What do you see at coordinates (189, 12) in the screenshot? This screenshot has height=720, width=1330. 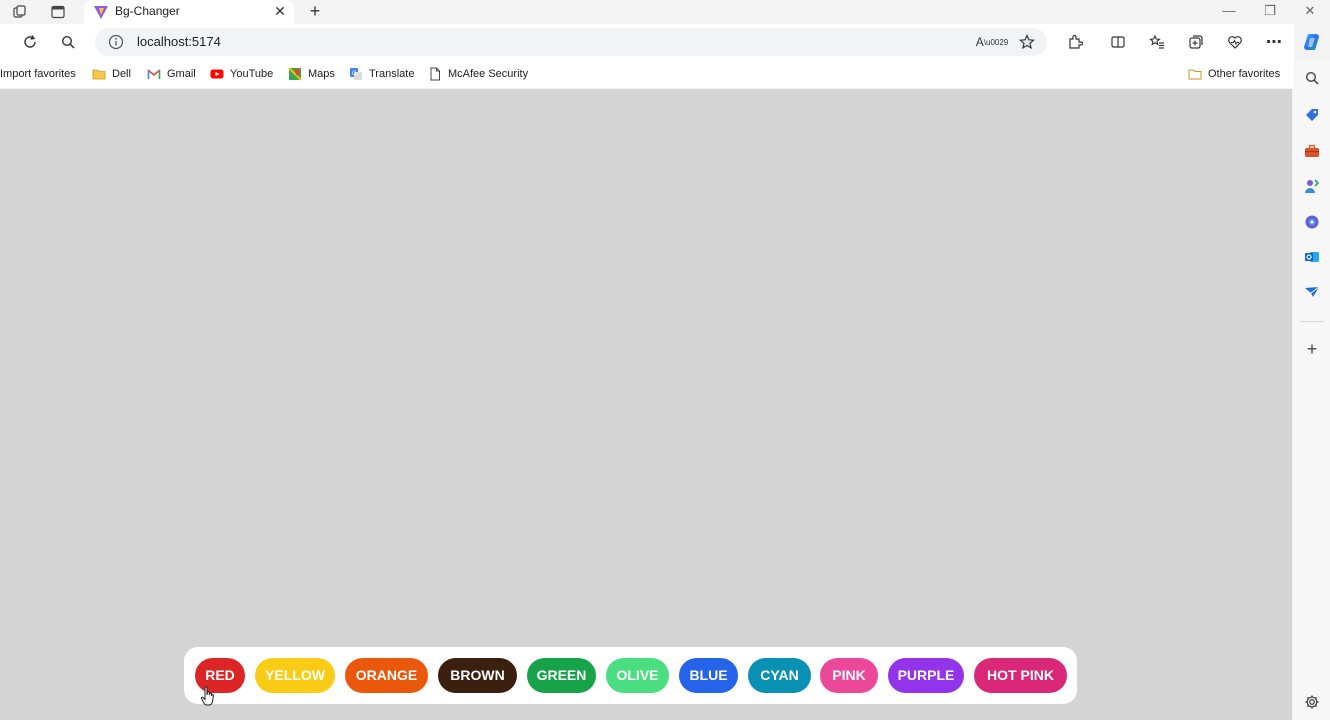 I see `browser-tab: Bg-Changer ✕` at bounding box center [189, 12].